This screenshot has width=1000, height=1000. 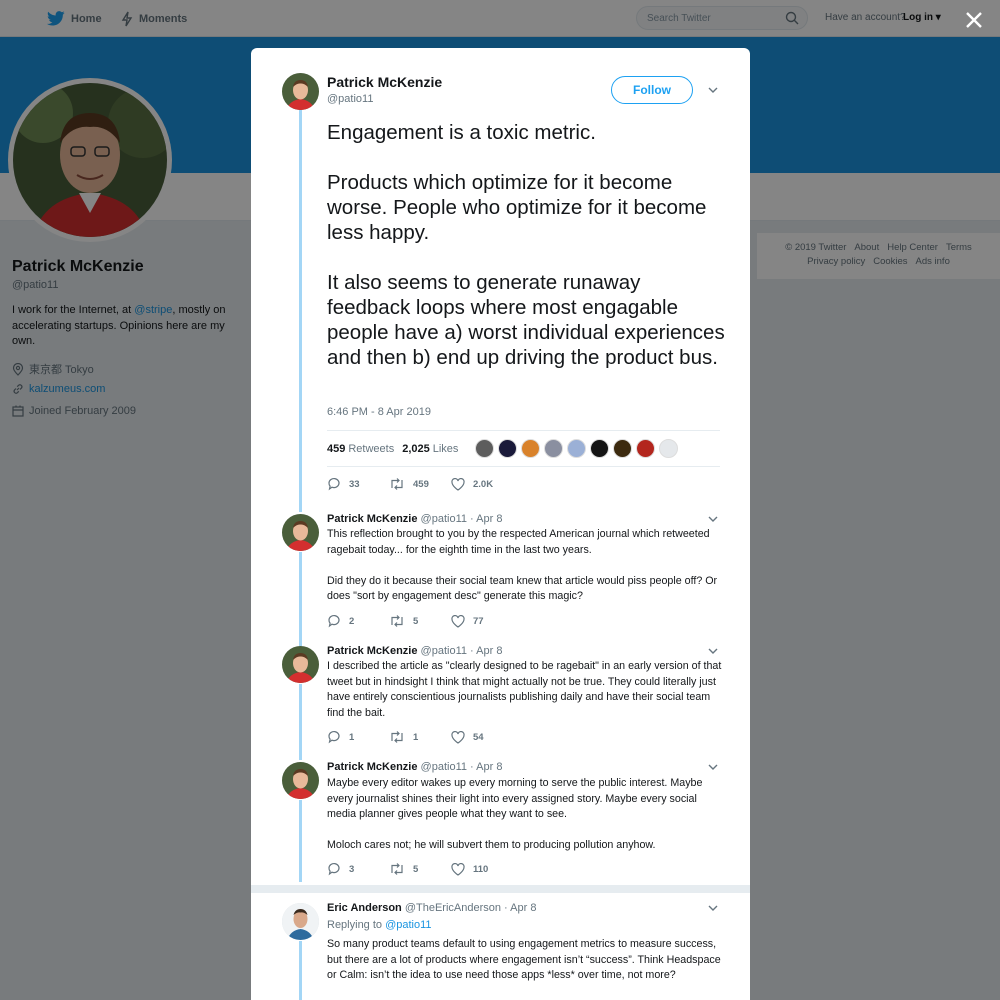 I want to click on reply-count: 2, so click(x=352, y=621).